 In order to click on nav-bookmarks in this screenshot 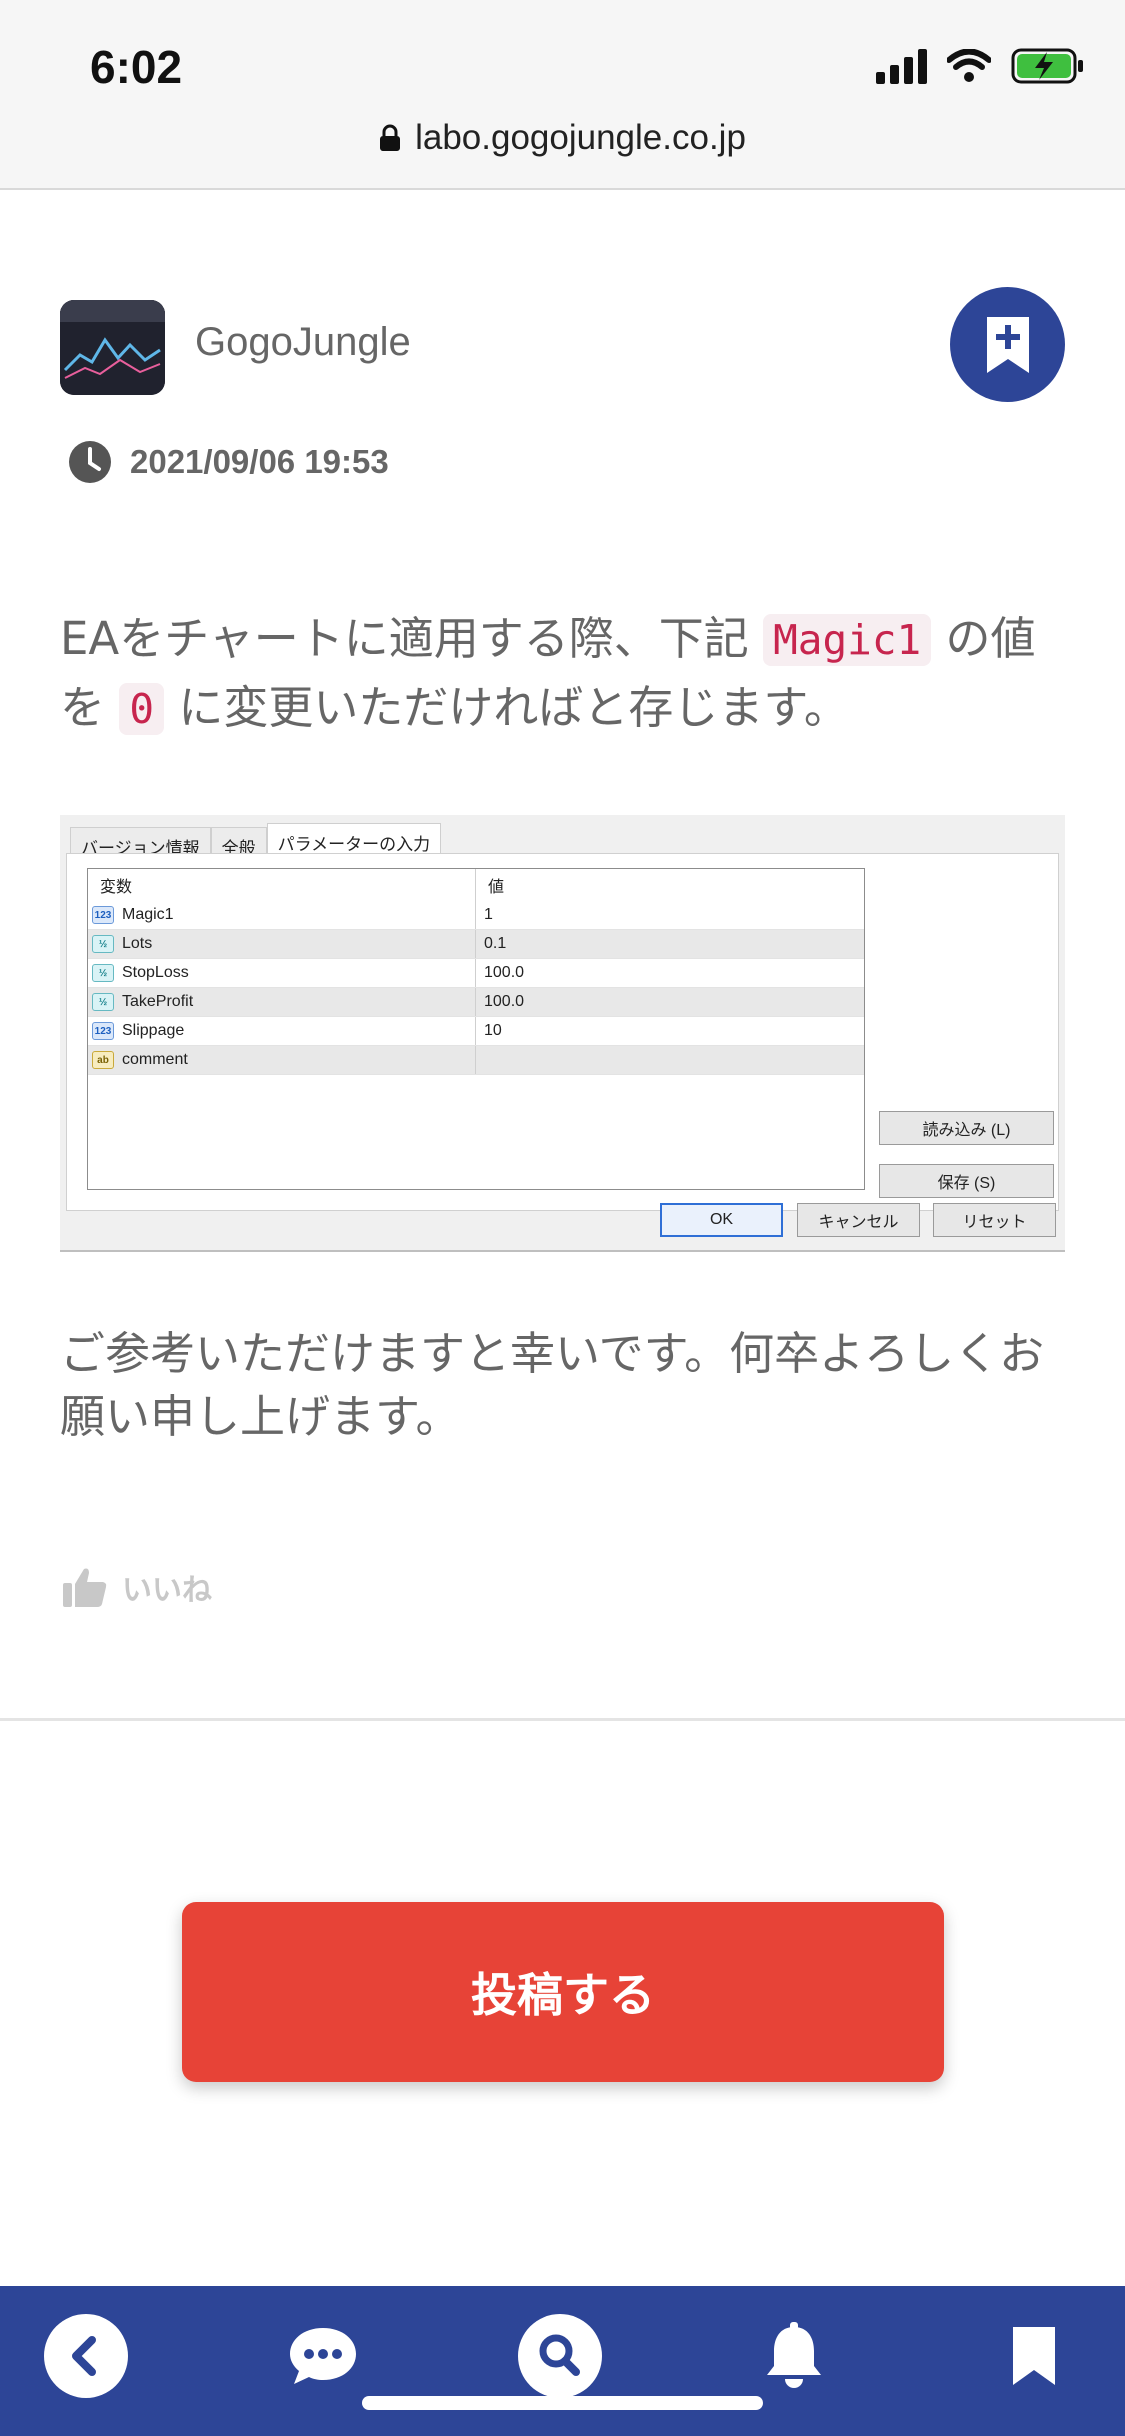, I will do `click(1034, 2356)`.